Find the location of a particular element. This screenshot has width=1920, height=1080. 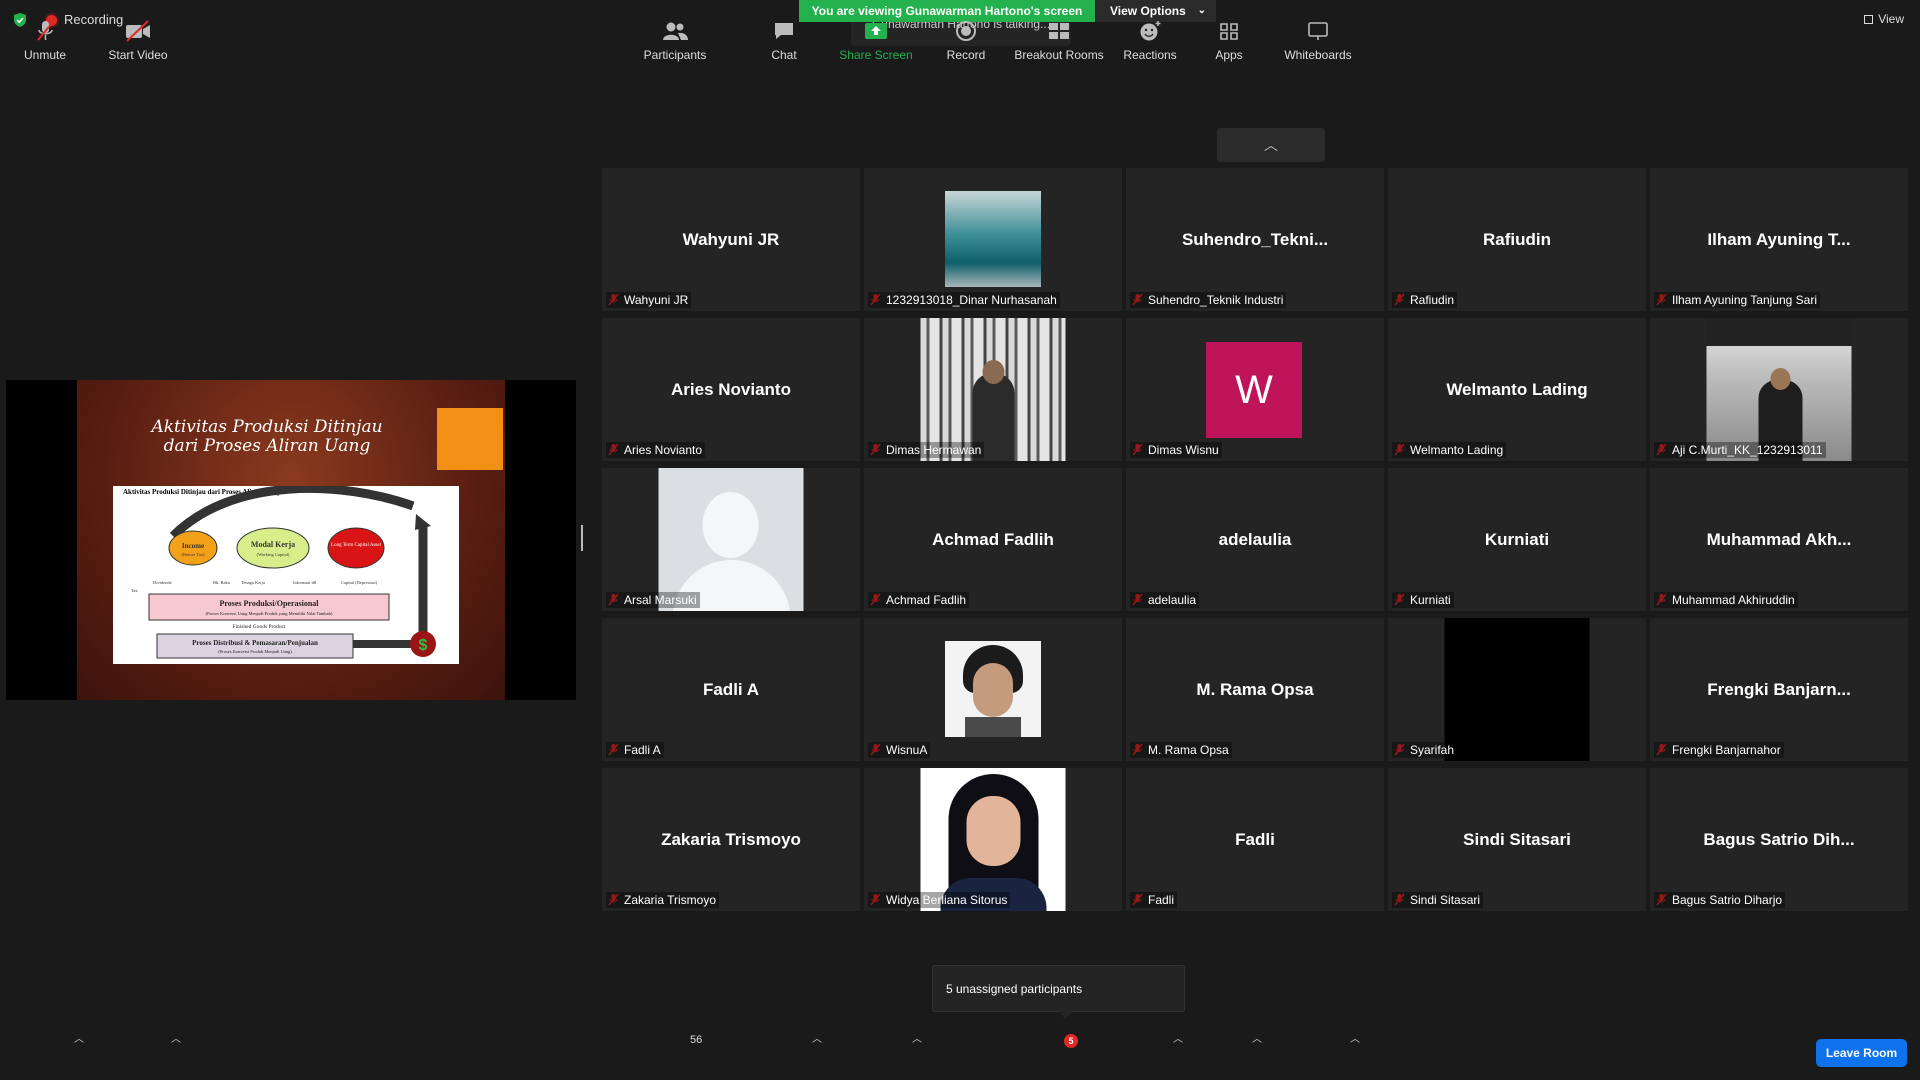

video-off-icon is located at coordinates (138, 31).